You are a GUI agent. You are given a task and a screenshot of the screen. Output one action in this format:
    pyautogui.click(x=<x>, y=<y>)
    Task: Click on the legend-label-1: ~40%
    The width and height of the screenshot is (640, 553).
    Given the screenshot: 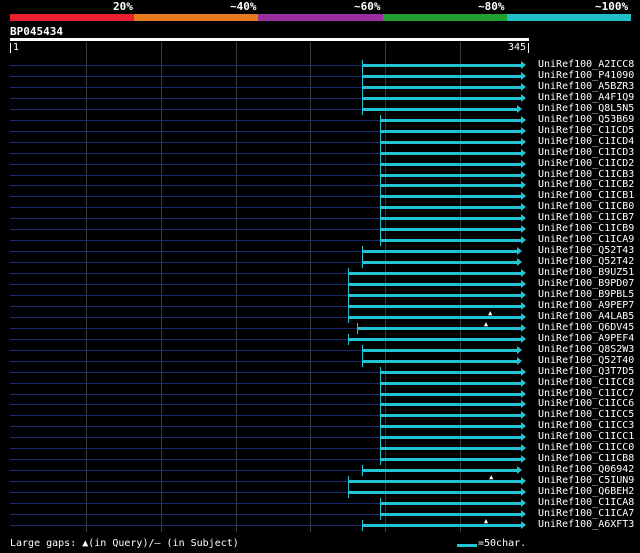 What is the action you would take?
    pyautogui.click(x=243, y=6)
    